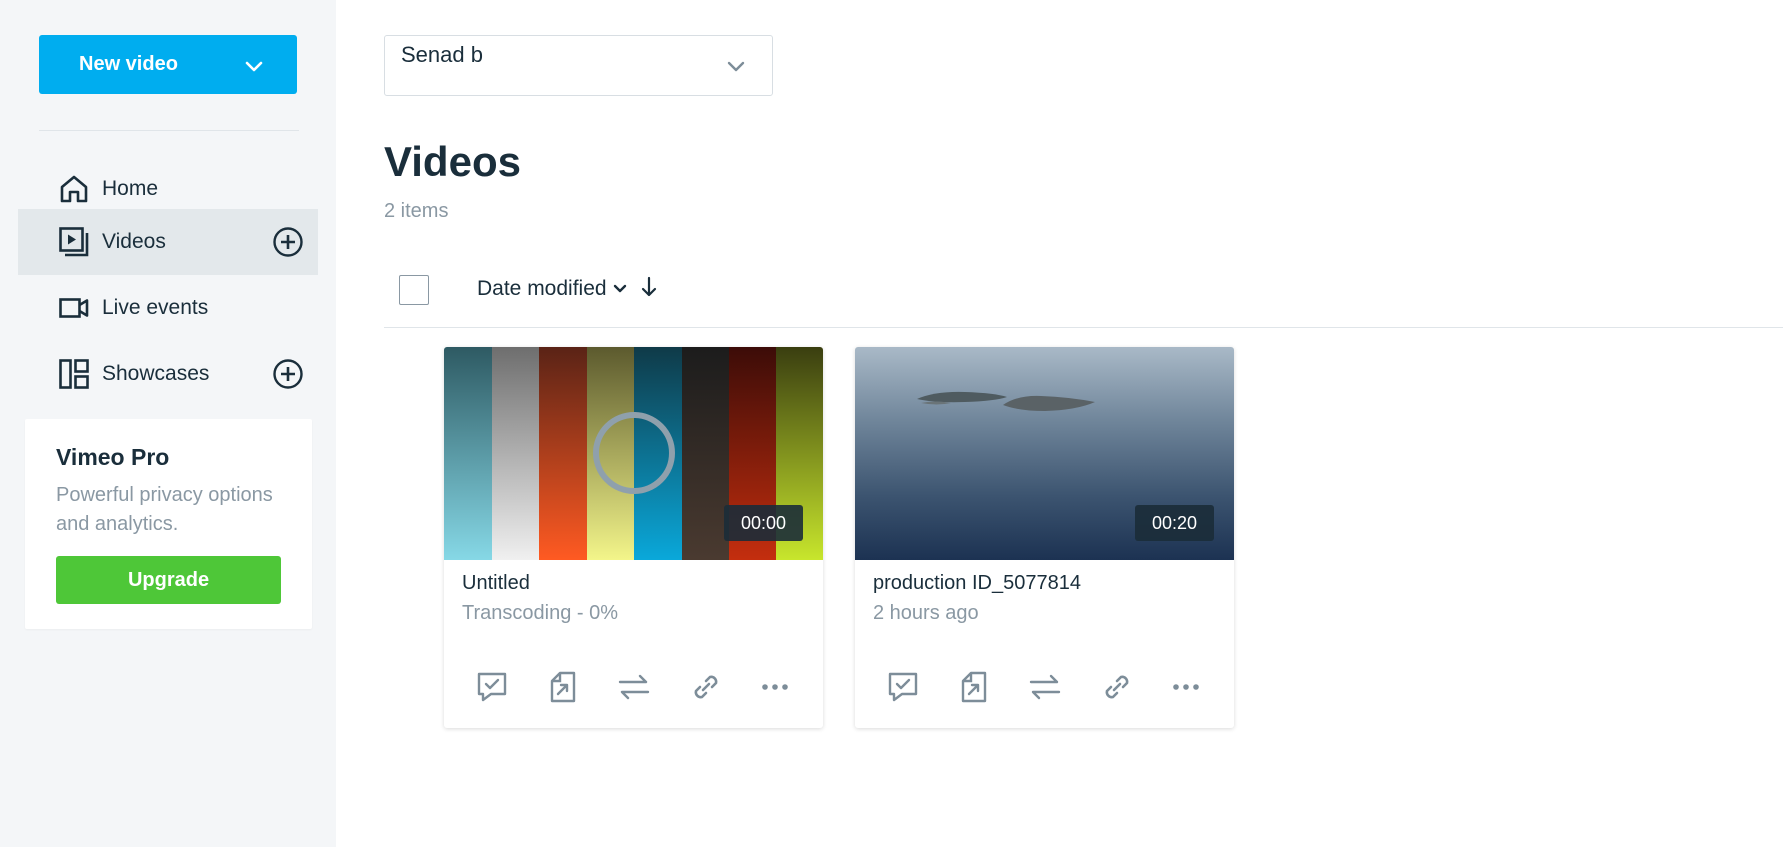  What do you see at coordinates (169, 130) in the screenshot?
I see `sidebar-divider` at bounding box center [169, 130].